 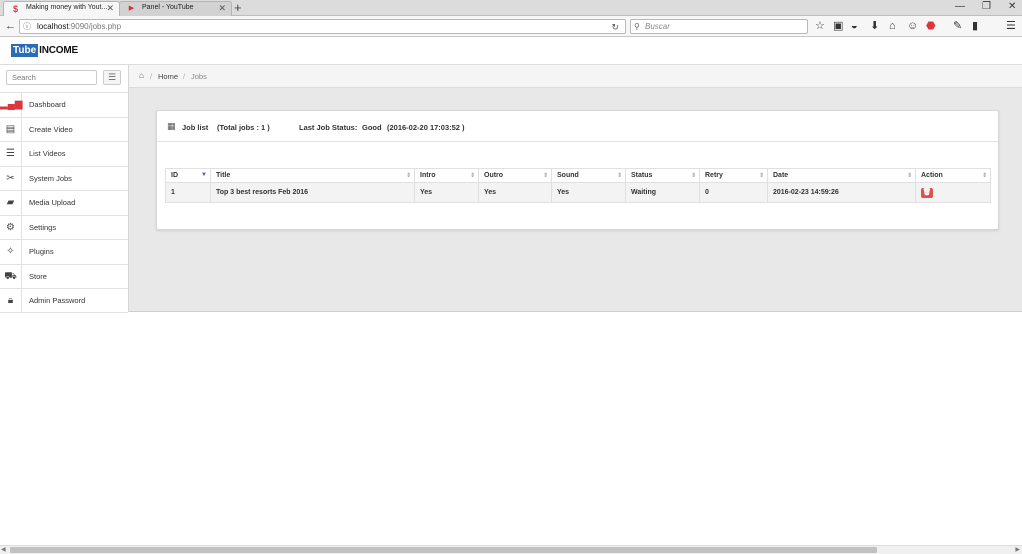 I want to click on last-job-status-time: (2016-02-20 17:03:52 ), so click(x=426, y=127).